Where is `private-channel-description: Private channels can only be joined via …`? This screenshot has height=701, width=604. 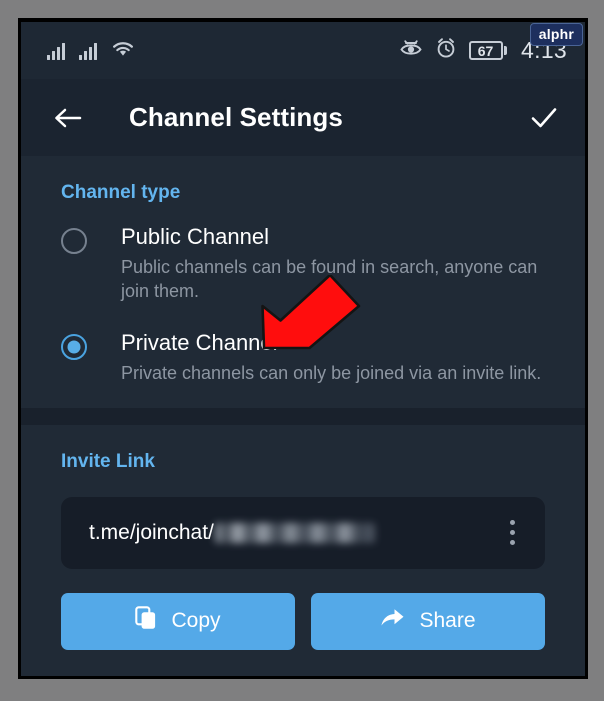 private-channel-description: Private channels can only be joined via … is located at coordinates (331, 373).